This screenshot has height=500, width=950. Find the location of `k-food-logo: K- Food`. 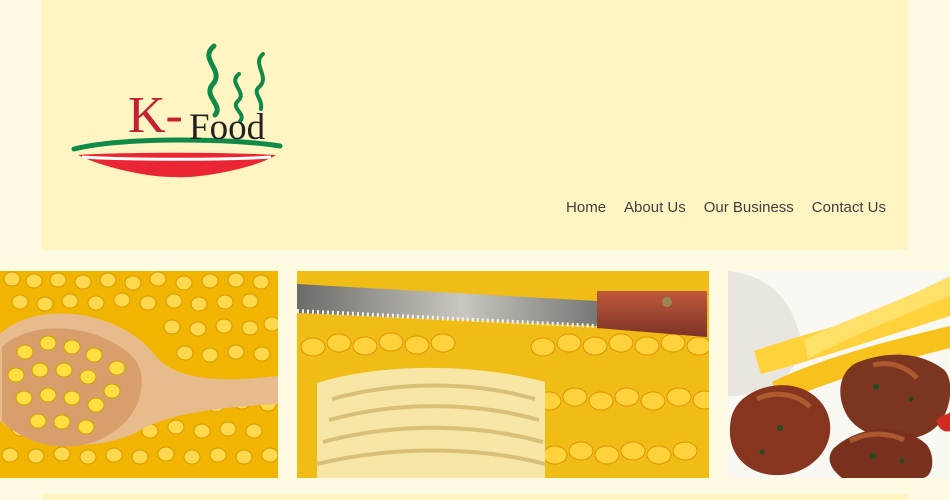

k-food-logo: K- Food is located at coordinates (177, 107).